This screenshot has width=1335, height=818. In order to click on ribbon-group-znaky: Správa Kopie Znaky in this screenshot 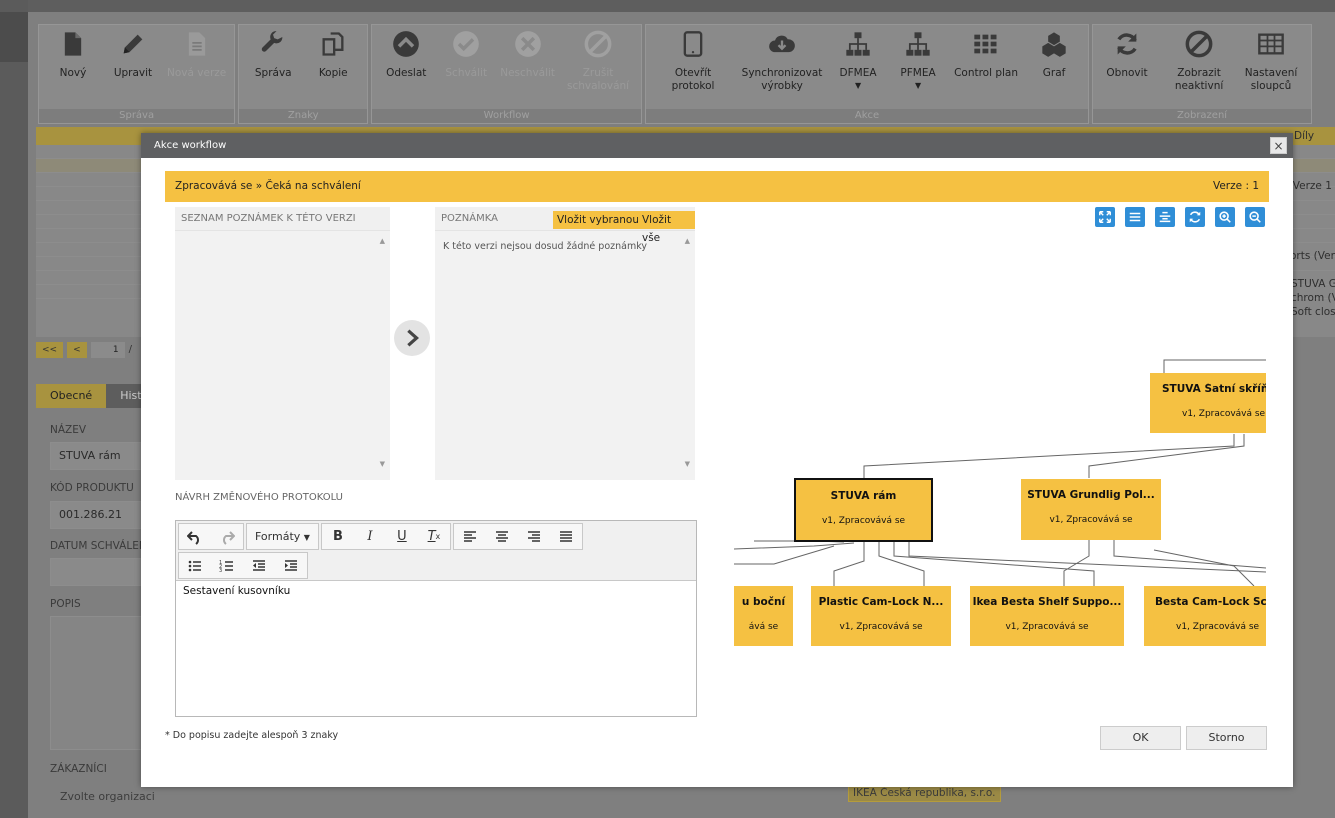, I will do `click(303, 74)`.